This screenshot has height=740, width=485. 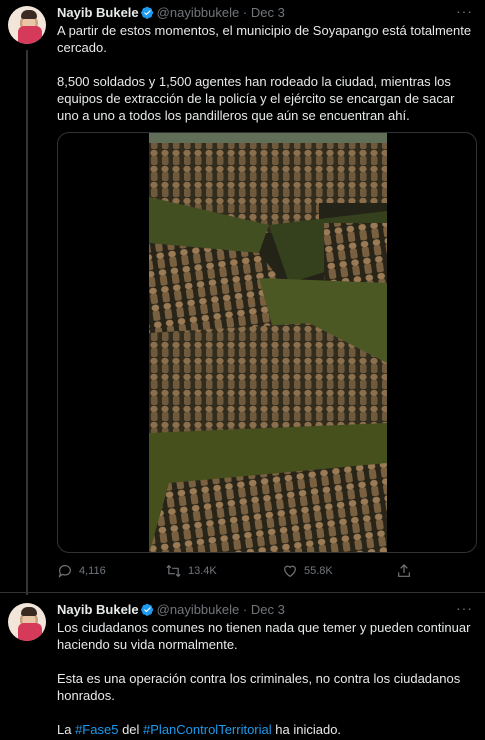 I want to click on retweet-count: 13.4K, so click(x=202, y=571).